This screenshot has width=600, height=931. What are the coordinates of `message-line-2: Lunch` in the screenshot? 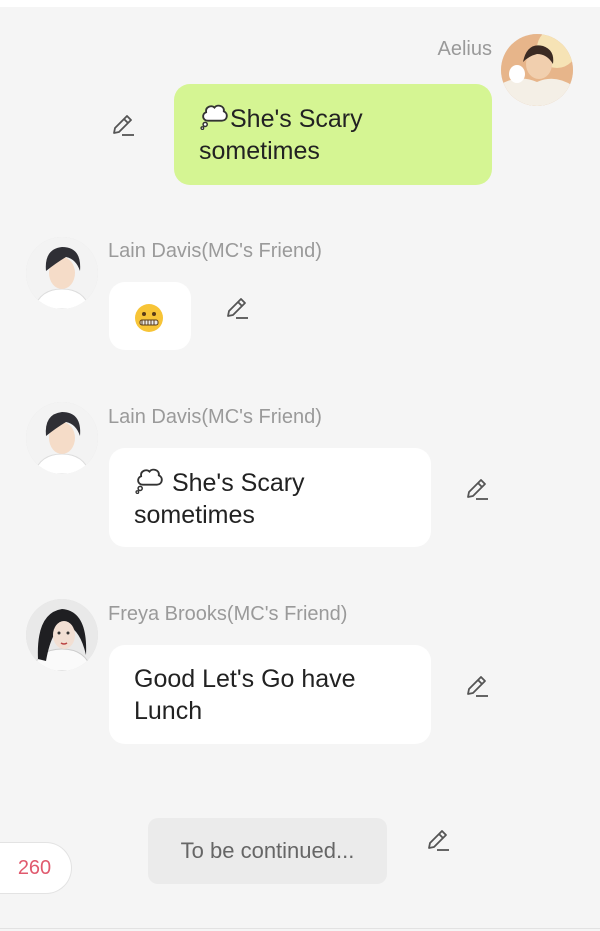 It's located at (168, 711).